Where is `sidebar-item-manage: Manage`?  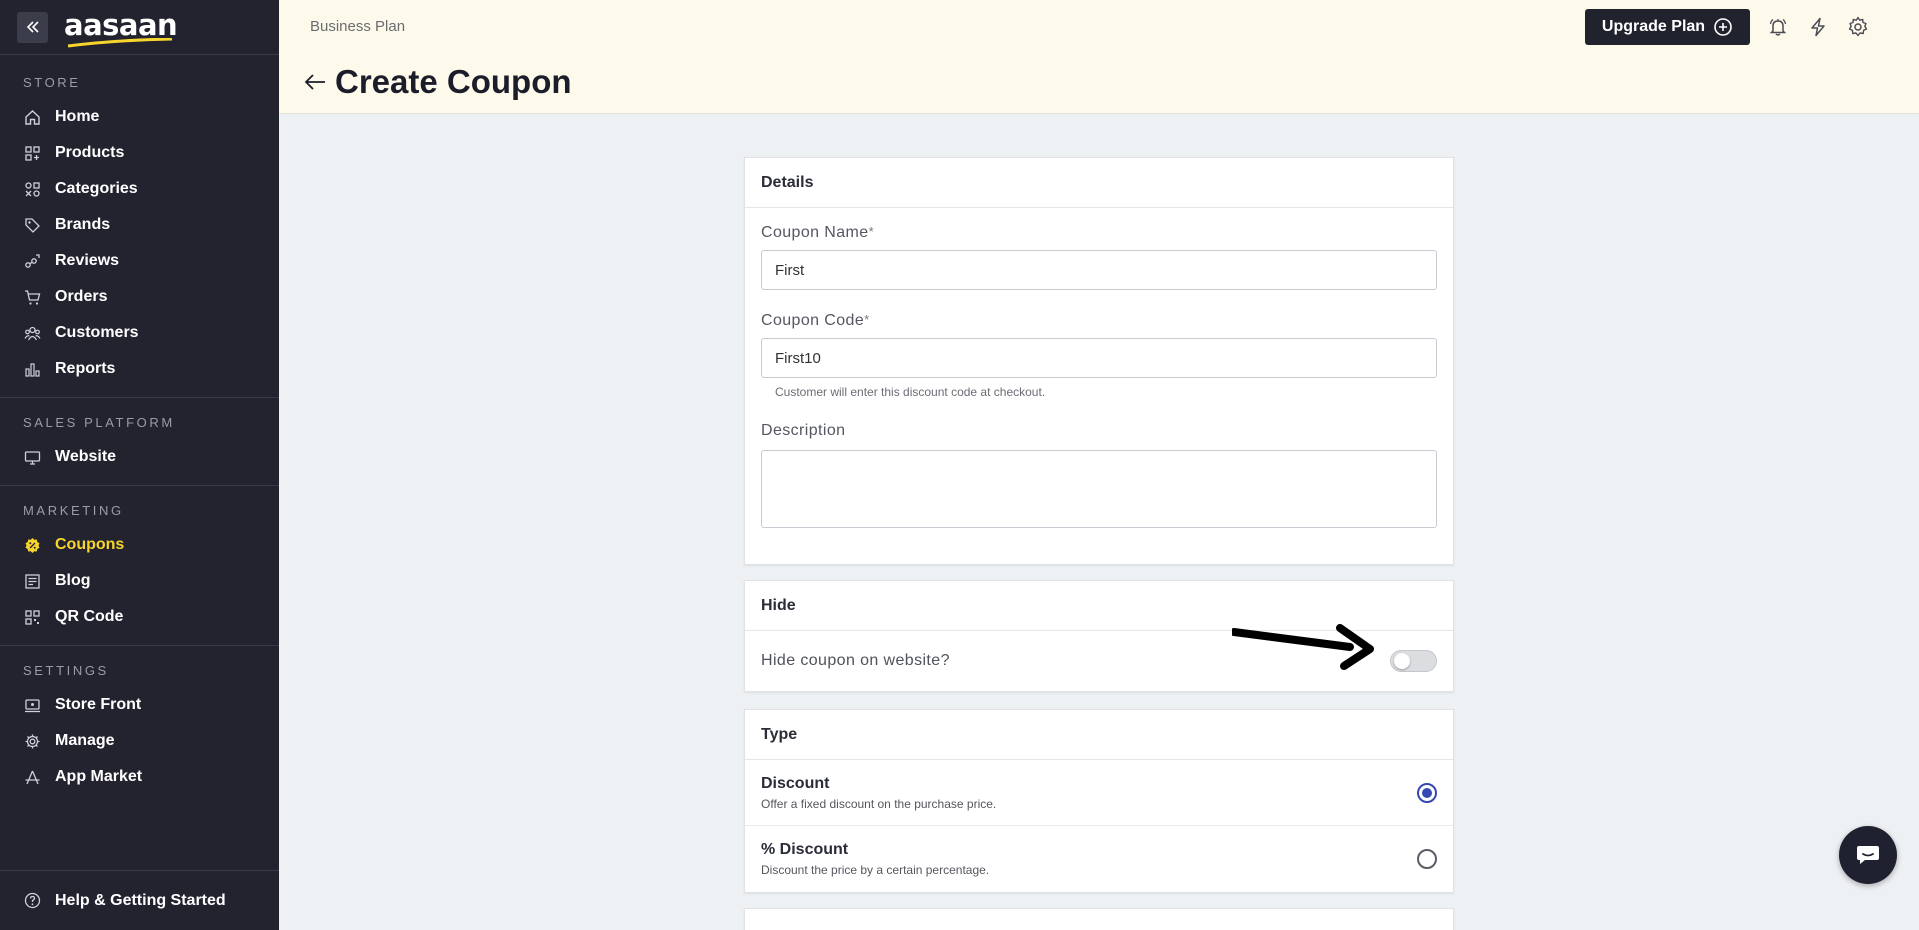 sidebar-item-manage: Manage is located at coordinates (139, 741).